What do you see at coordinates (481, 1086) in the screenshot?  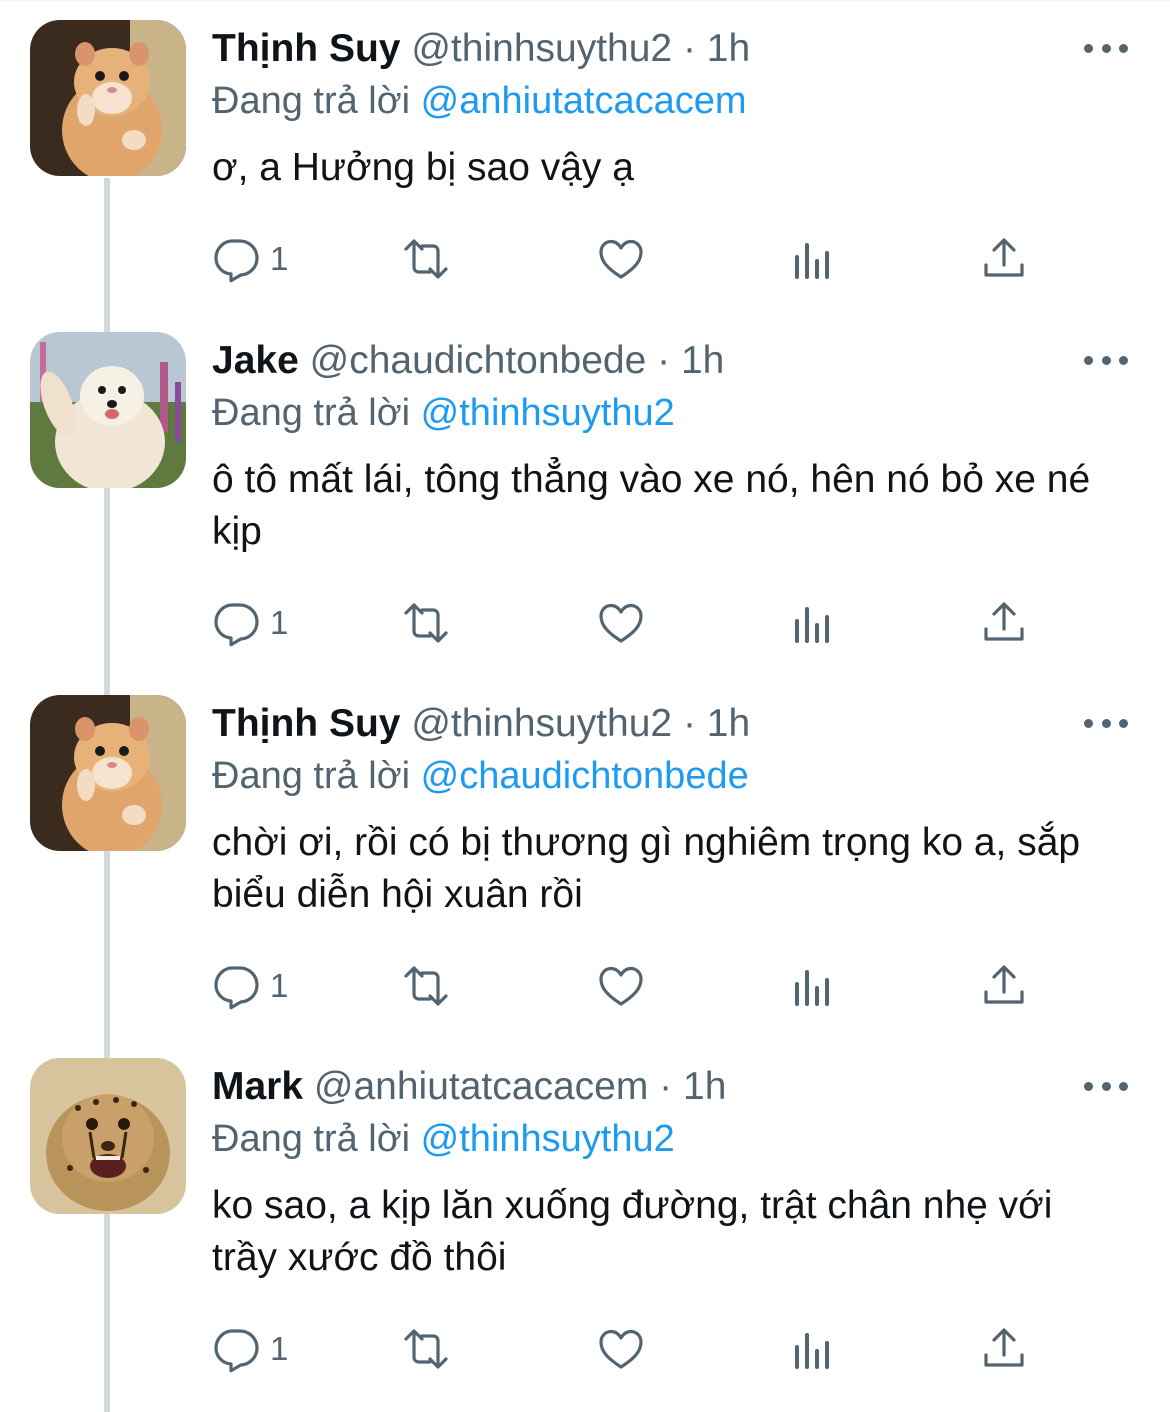 I see `user-handle: @anhiutatcacacem` at bounding box center [481, 1086].